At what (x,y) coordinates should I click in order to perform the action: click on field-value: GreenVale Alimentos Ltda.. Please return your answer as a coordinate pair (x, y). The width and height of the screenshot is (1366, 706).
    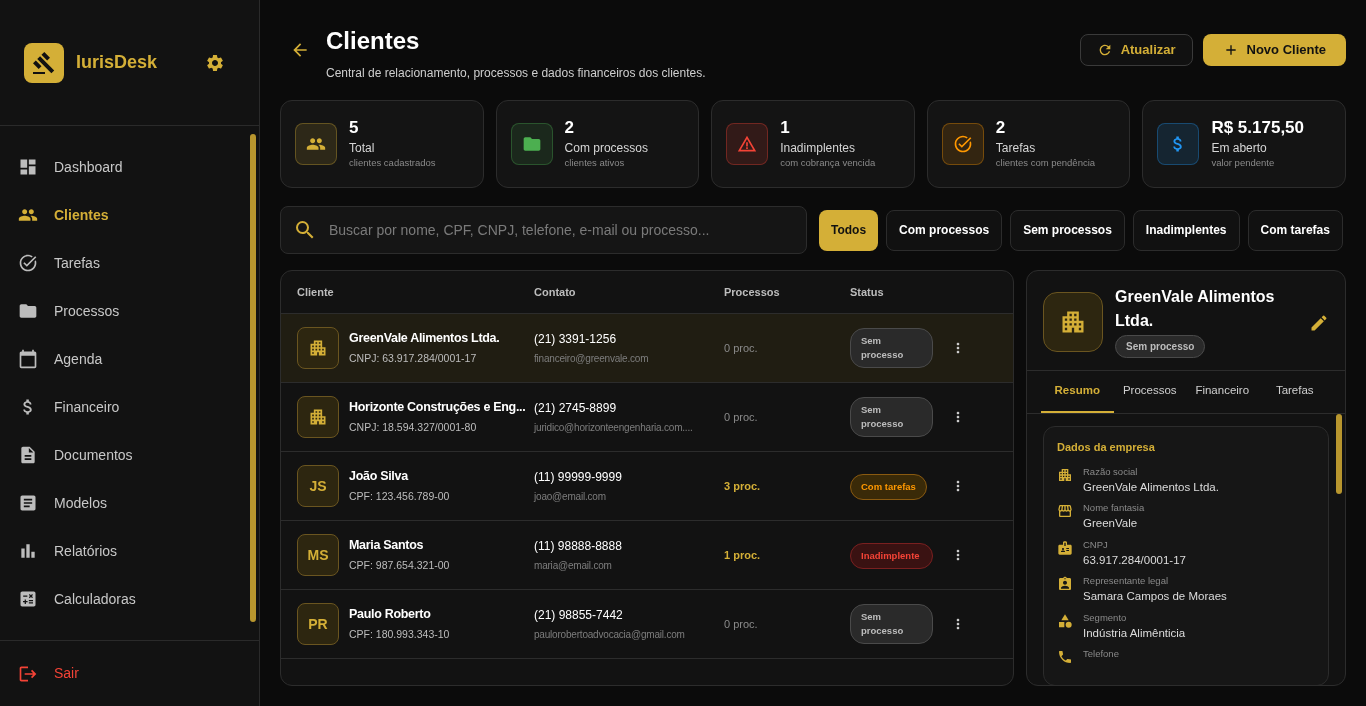
    Looking at the image, I should click on (1151, 487).